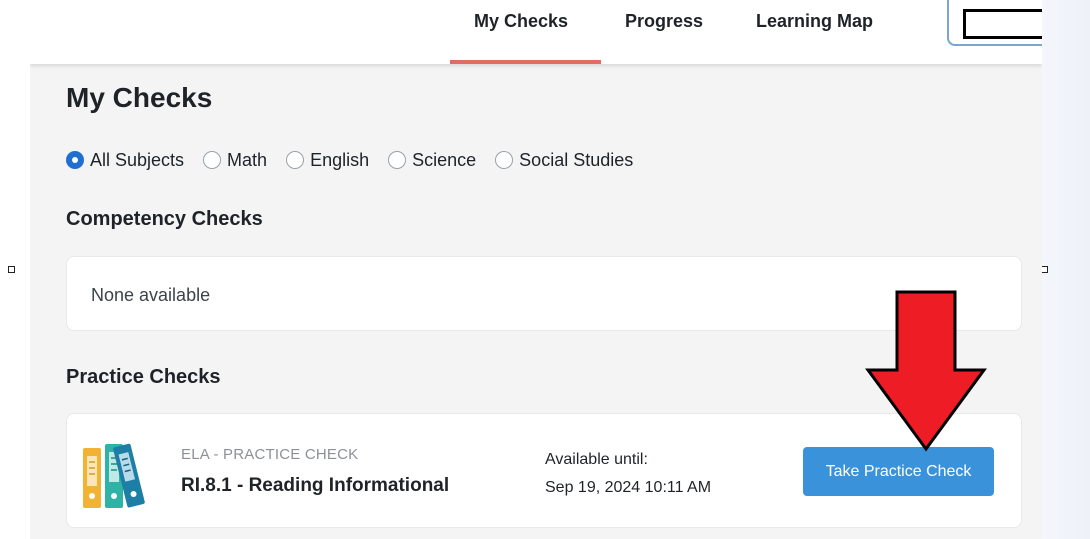  I want to click on top-navigation: My Checks Progress Learning Map, so click(536, 32).